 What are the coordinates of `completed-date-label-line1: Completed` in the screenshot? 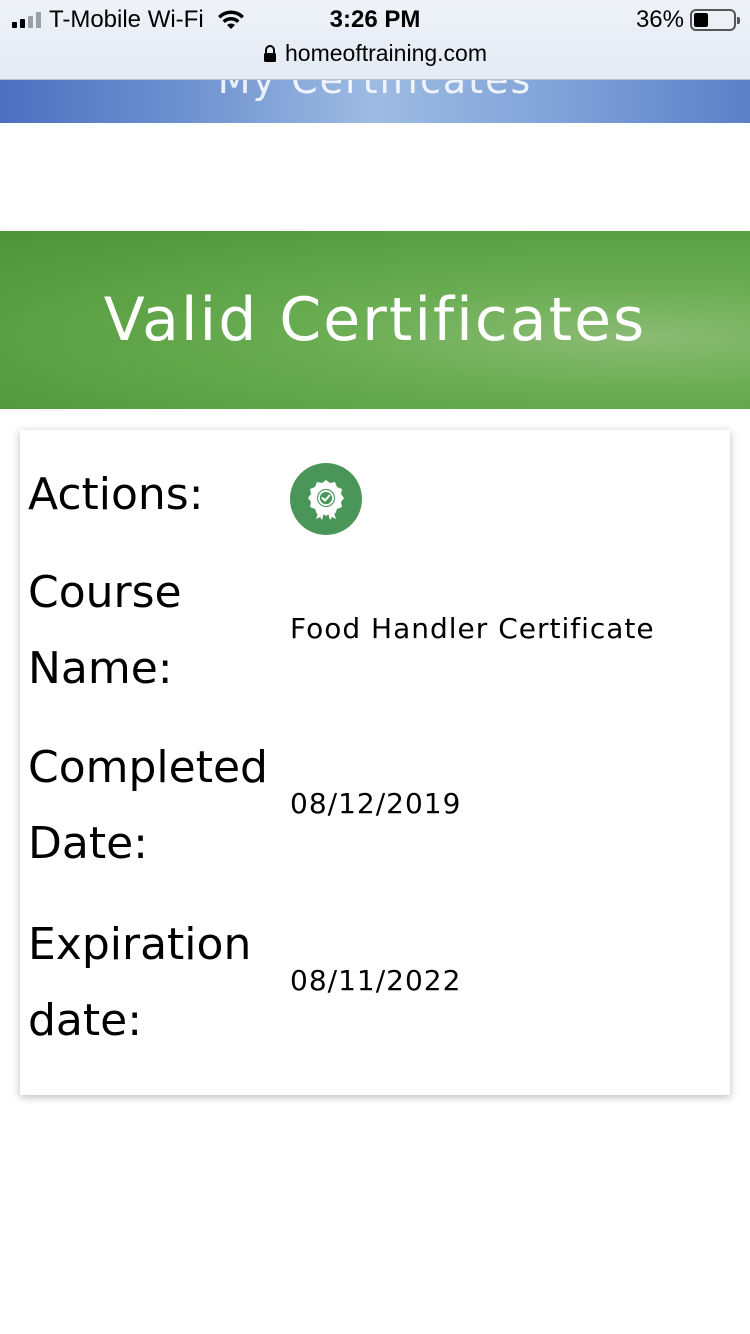 It's located at (148, 767).